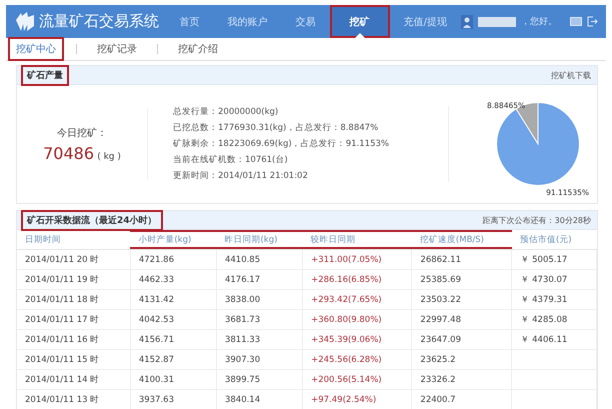 The width and height of the screenshot is (612, 409). I want to click on miner-download-link: 挖矿机下载, so click(571, 75).